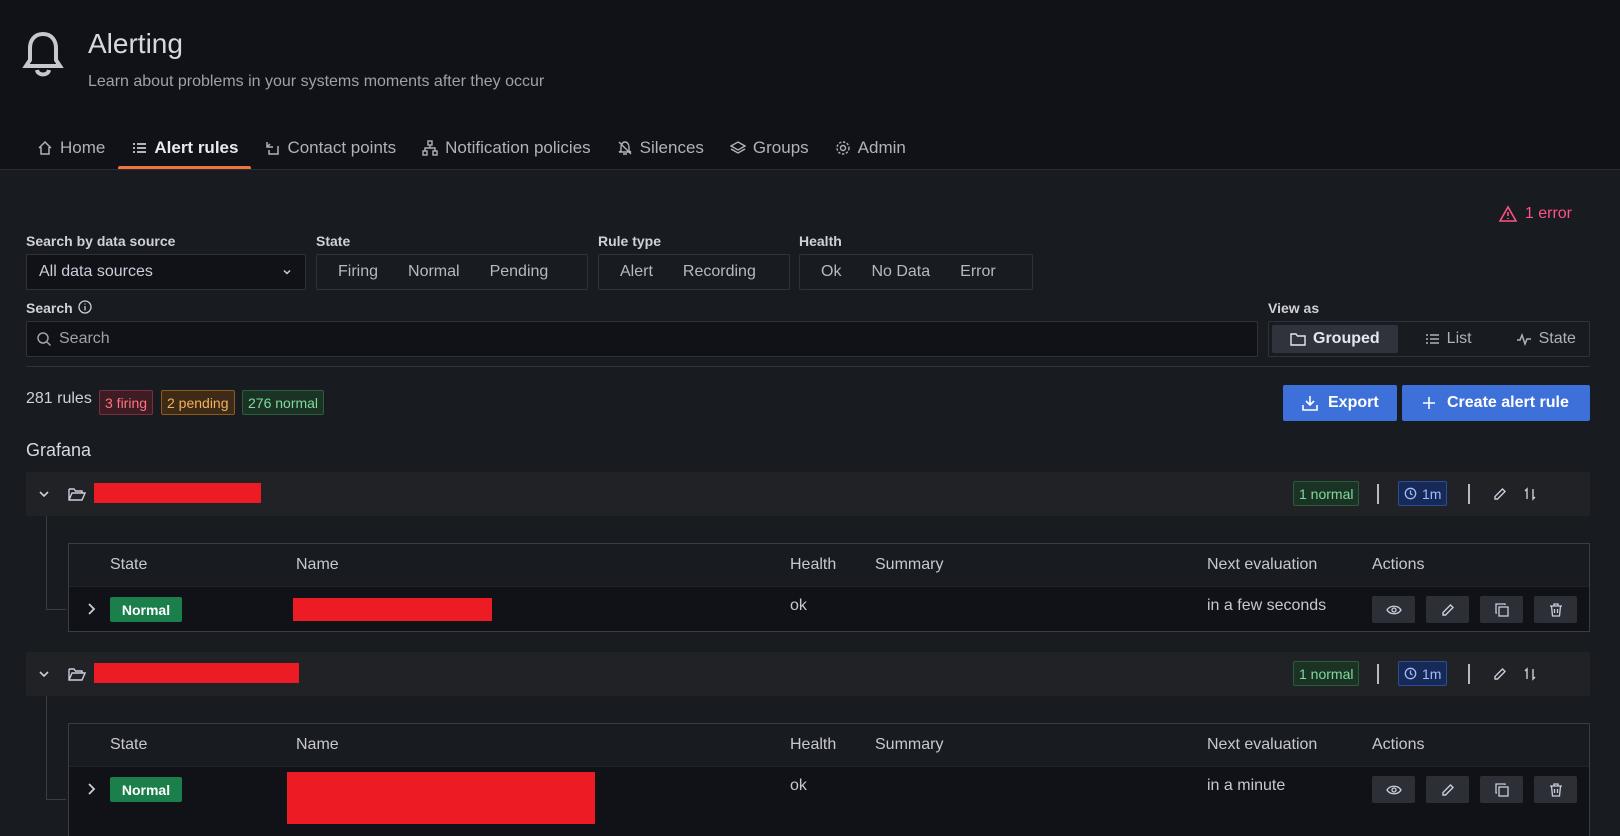  What do you see at coordinates (146, 789) in the screenshot?
I see `state-badge: Normal` at bounding box center [146, 789].